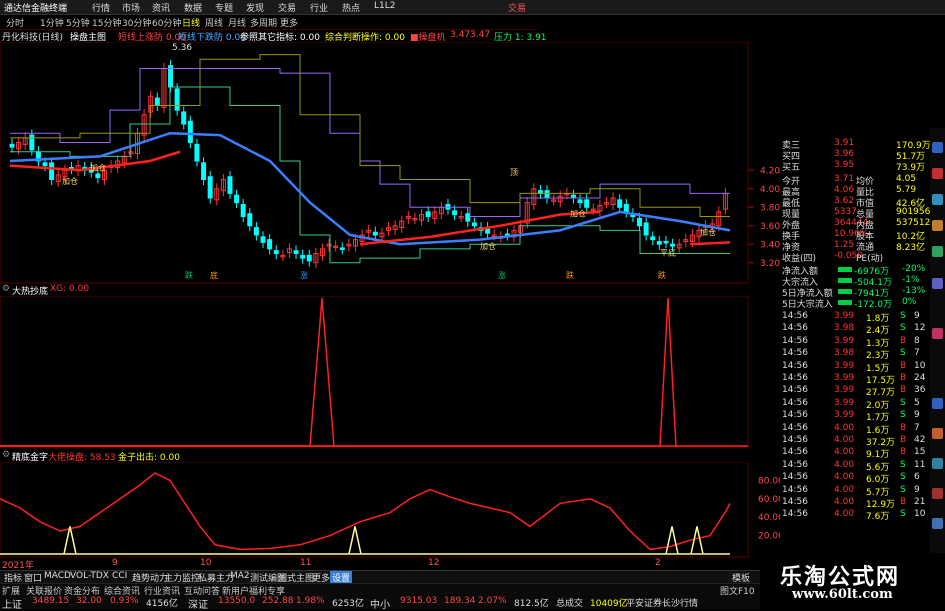  Describe the element at coordinates (78, 22) in the screenshot. I see `period-tab: 5分钟` at that location.